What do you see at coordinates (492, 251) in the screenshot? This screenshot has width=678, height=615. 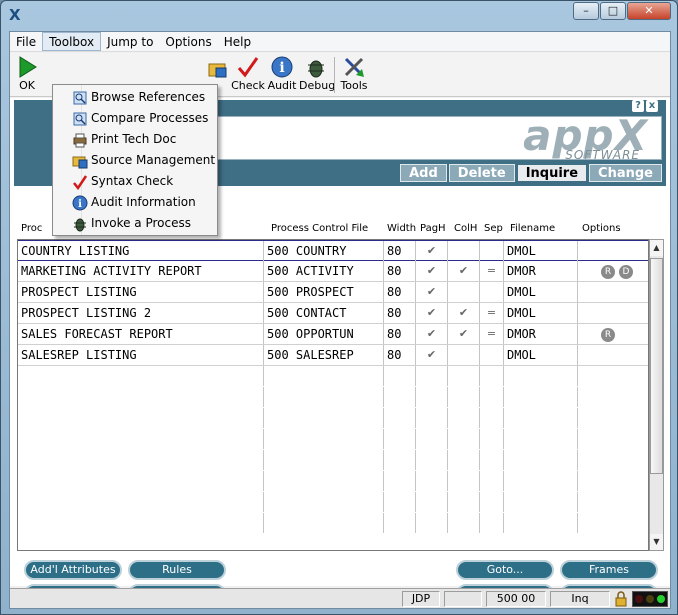 I see `sep-cell` at bounding box center [492, 251].